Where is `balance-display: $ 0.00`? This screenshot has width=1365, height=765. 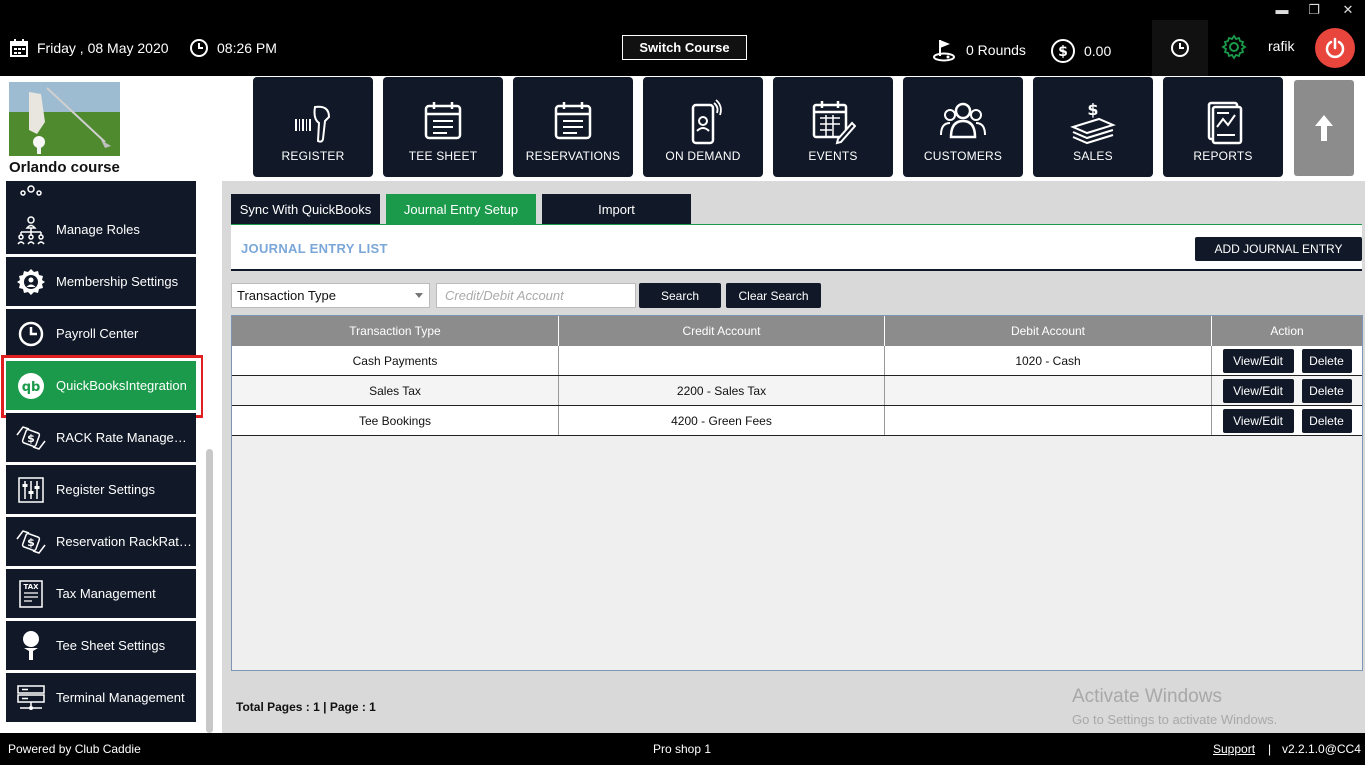
balance-display: $ 0.00 is located at coordinates (1080, 51).